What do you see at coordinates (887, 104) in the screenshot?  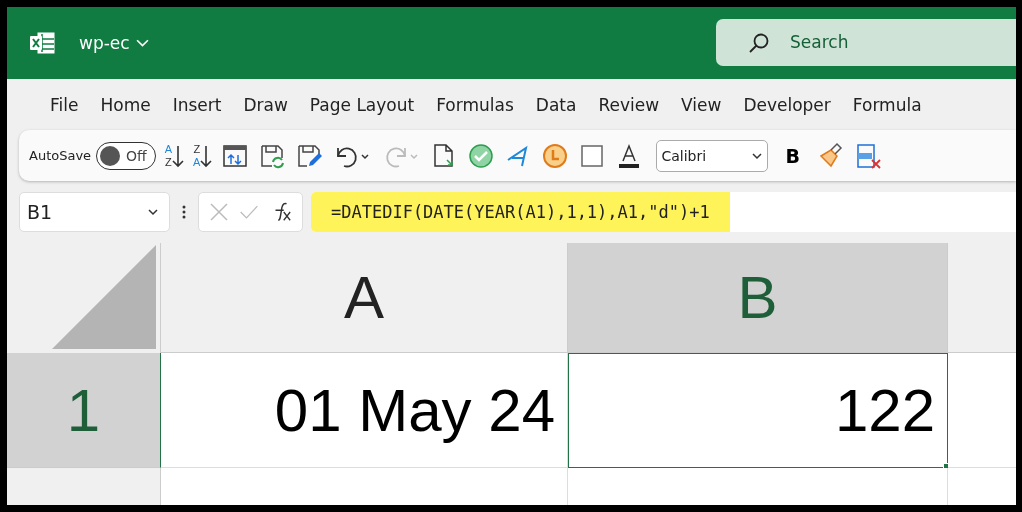 I see `menu-tab: Formula` at bounding box center [887, 104].